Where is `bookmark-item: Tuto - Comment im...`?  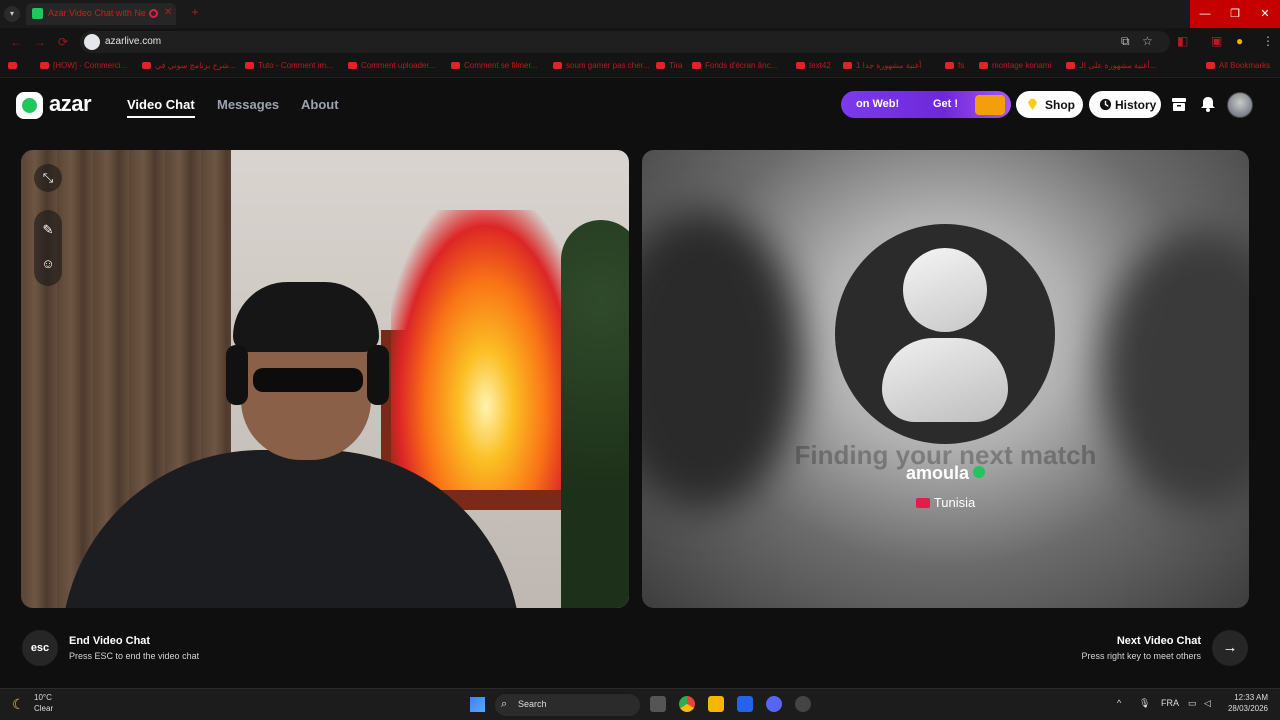 bookmark-item: Tuto - Comment im... is located at coordinates (289, 65).